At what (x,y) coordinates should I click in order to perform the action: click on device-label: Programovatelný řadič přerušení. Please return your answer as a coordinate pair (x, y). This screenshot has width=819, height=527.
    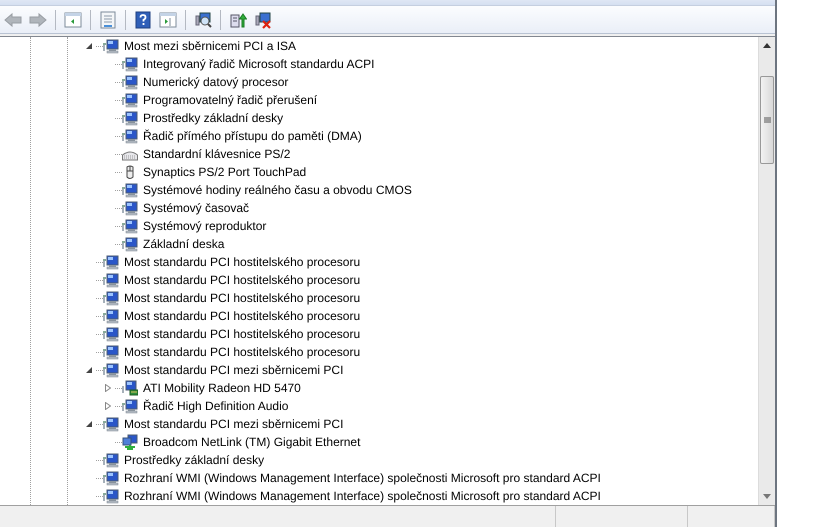
    Looking at the image, I should click on (230, 100).